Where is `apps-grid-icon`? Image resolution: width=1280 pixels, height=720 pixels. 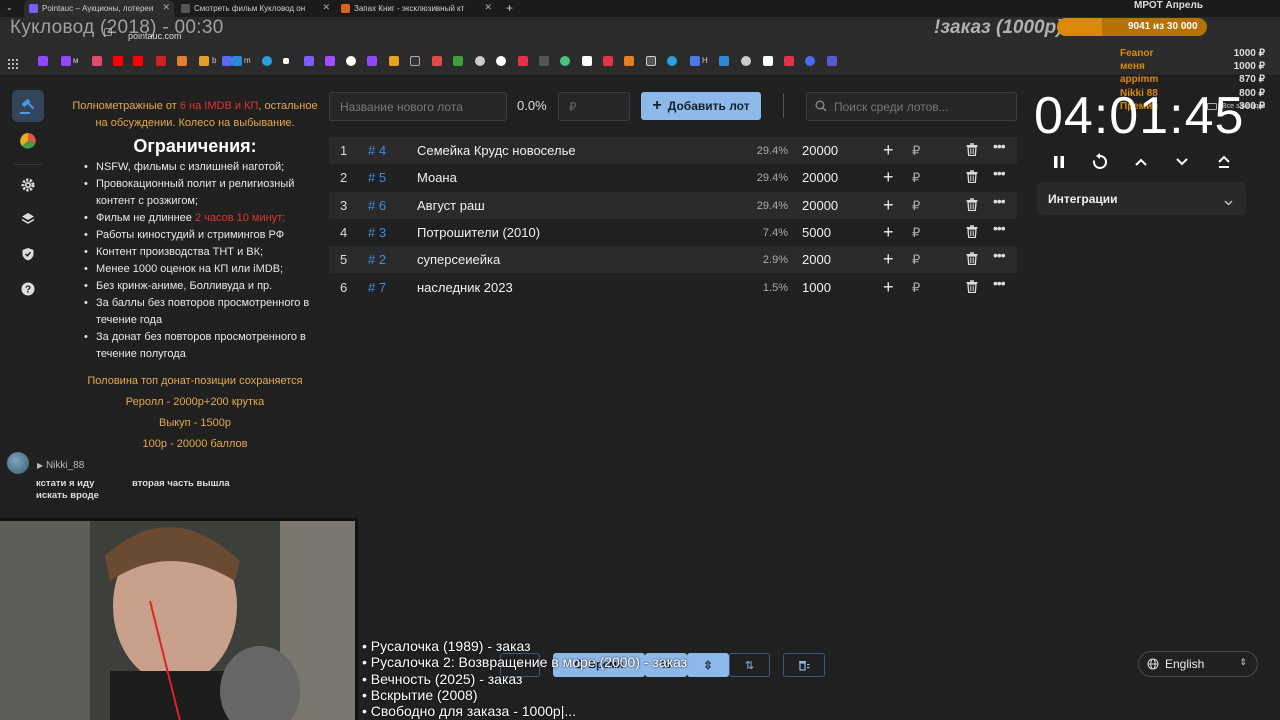 apps-grid-icon is located at coordinates (13, 62).